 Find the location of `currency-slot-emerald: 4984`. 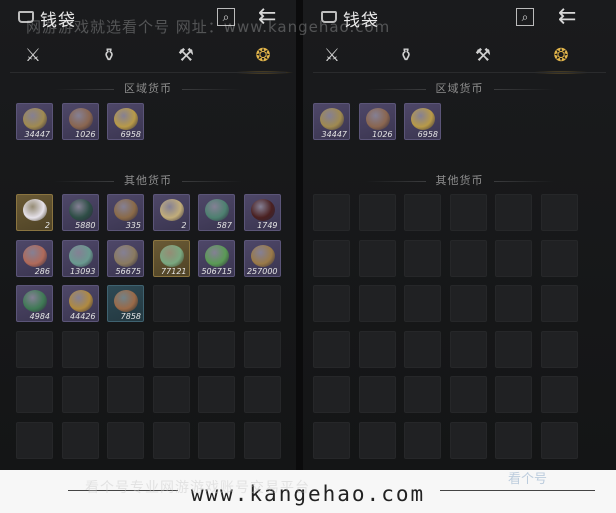

currency-slot-emerald: 4984 is located at coordinates (34, 303).